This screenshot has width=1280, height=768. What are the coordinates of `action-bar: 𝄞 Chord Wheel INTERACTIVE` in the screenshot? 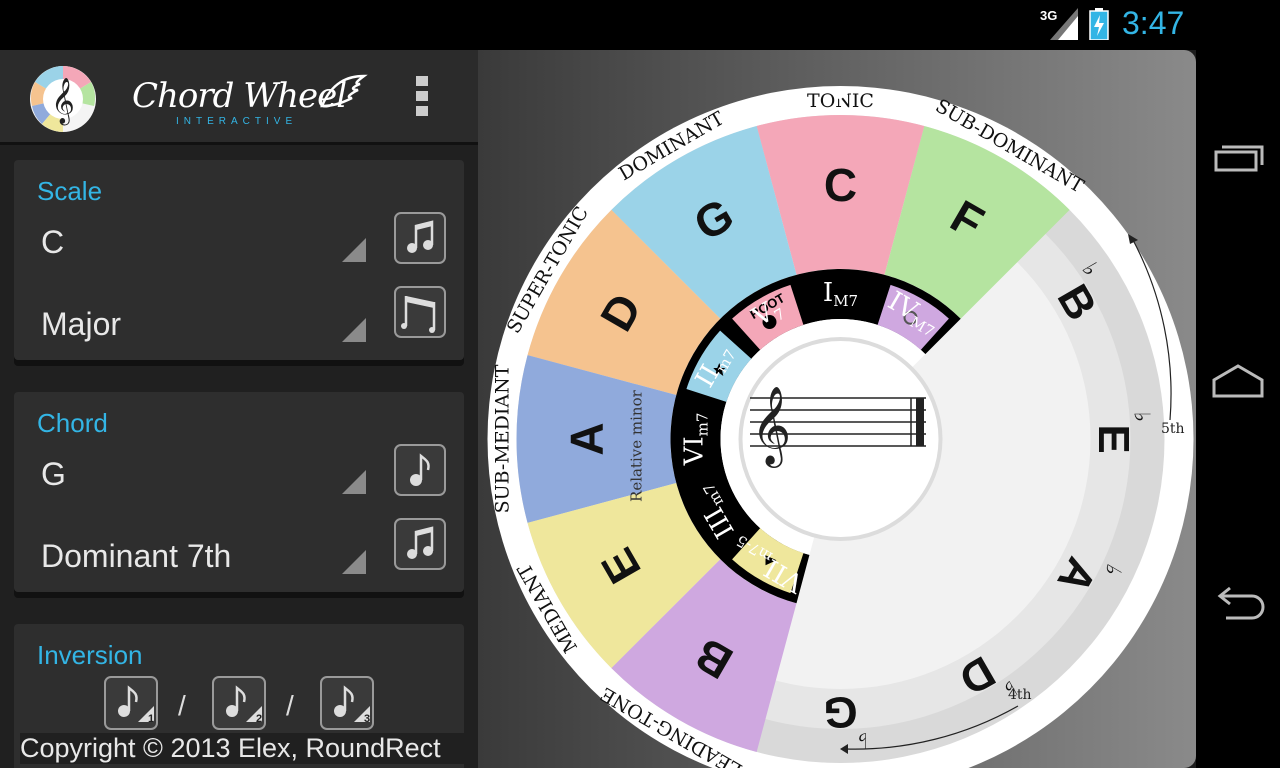 It's located at (239, 97).